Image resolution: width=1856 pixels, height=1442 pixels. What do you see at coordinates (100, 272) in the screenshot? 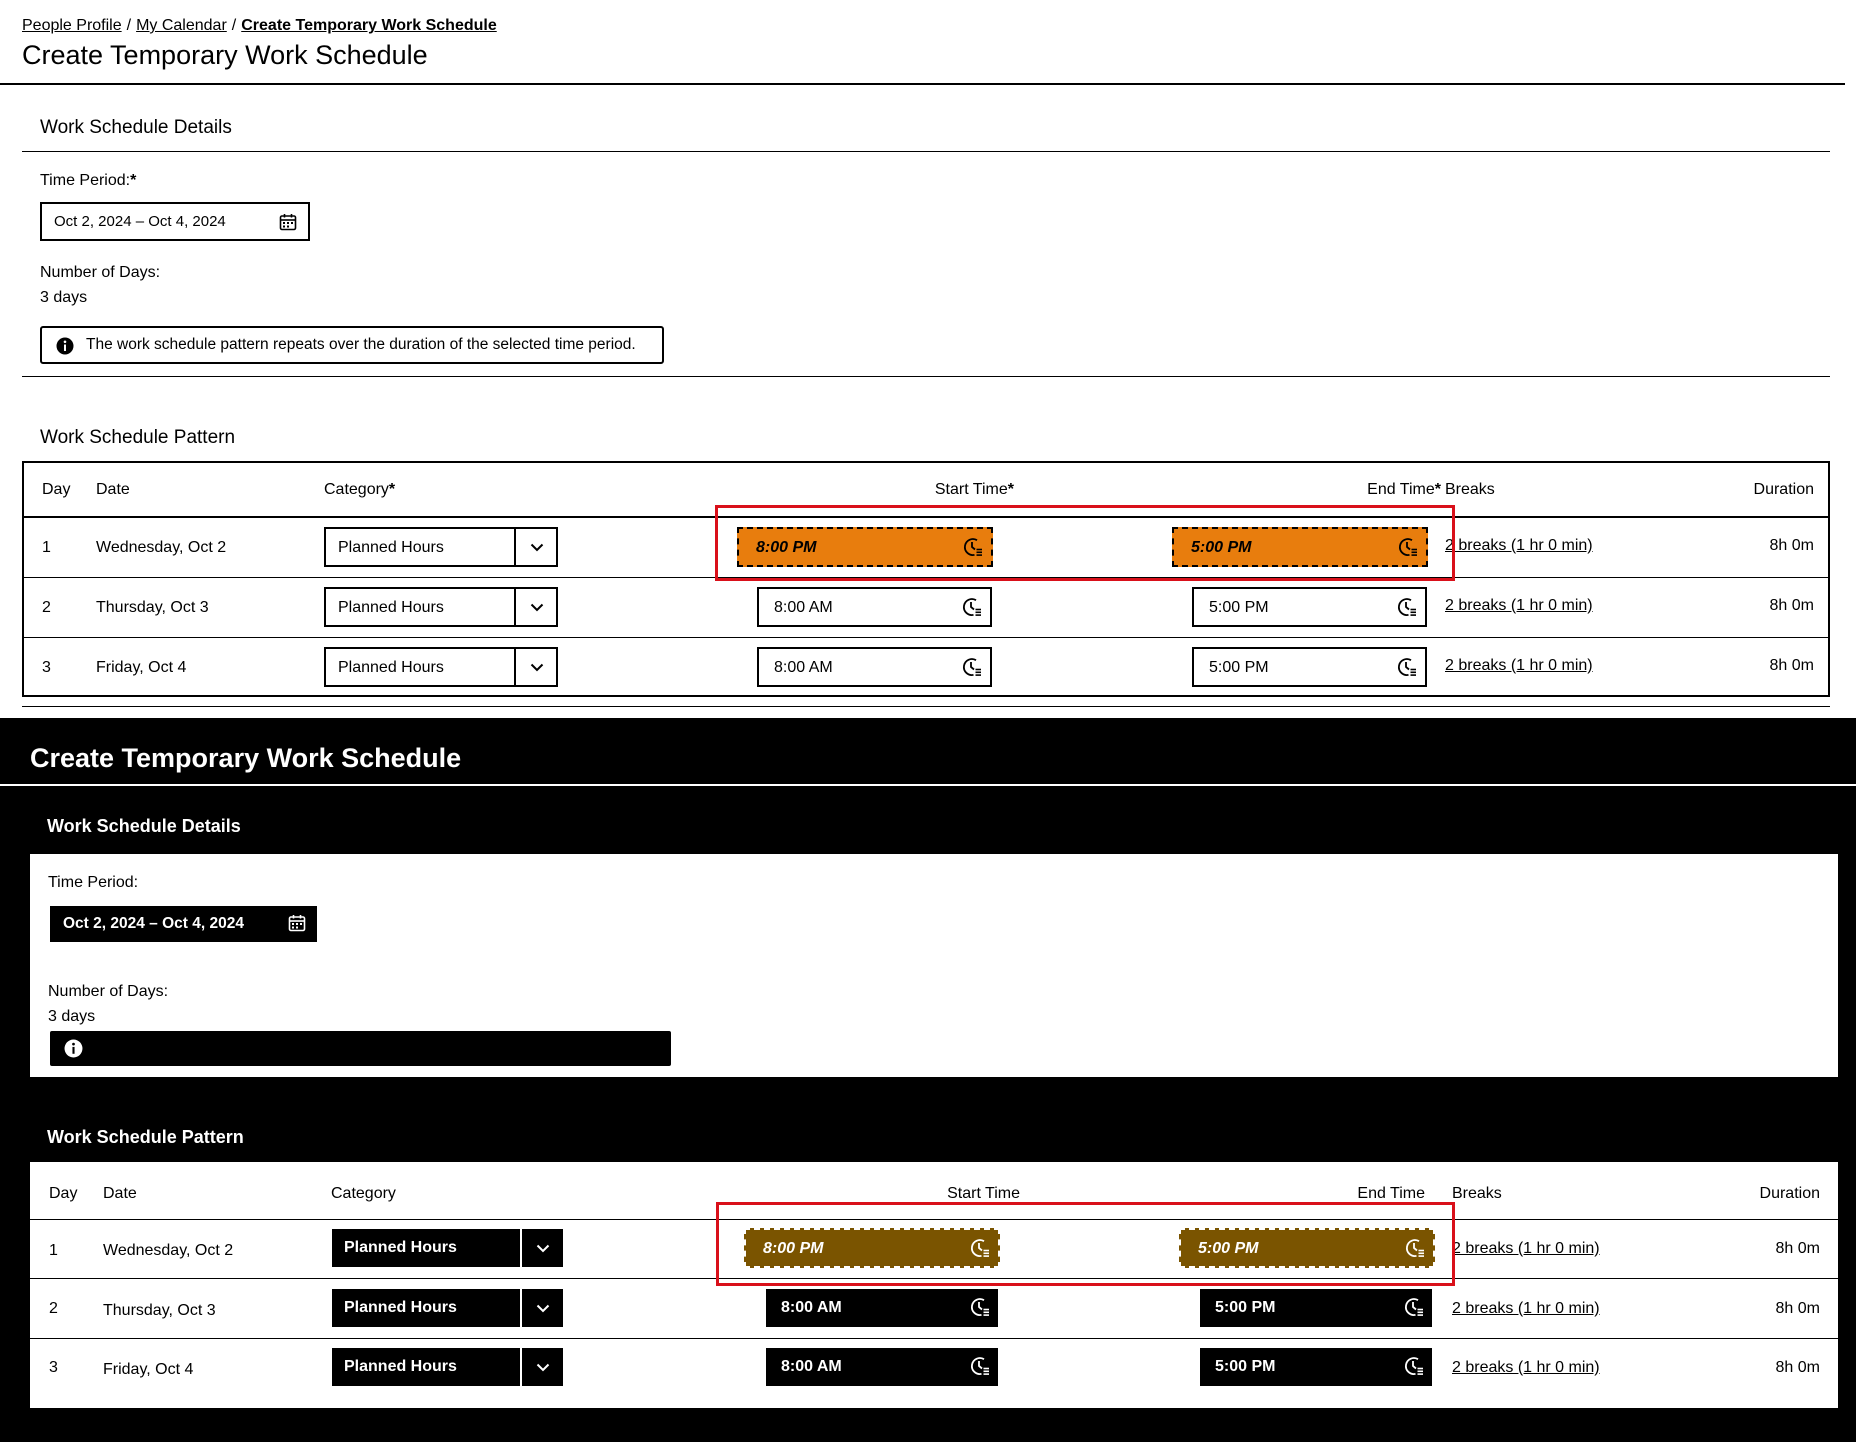
I see `days-label: Number of Days:` at bounding box center [100, 272].